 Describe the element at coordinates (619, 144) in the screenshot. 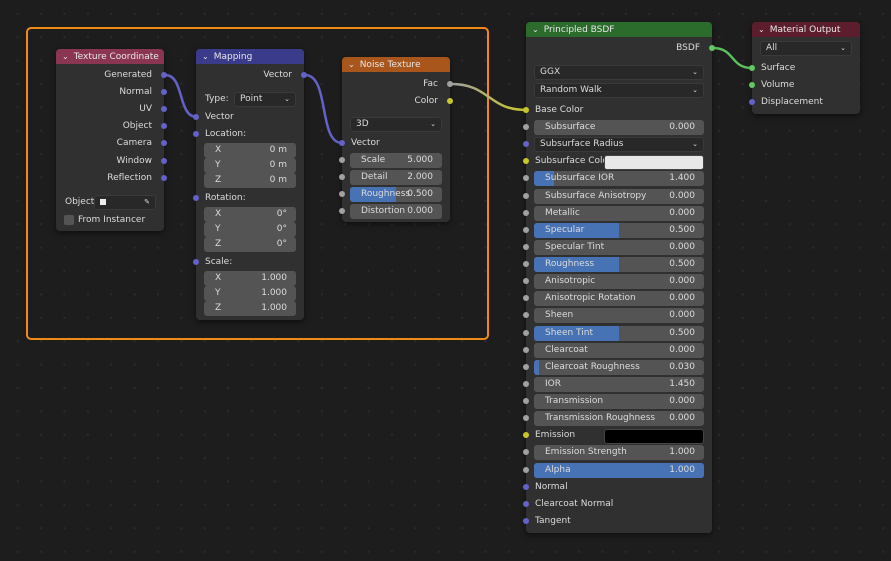

I see `dropdown-select: Subsurface Radius ⌄` at that location.